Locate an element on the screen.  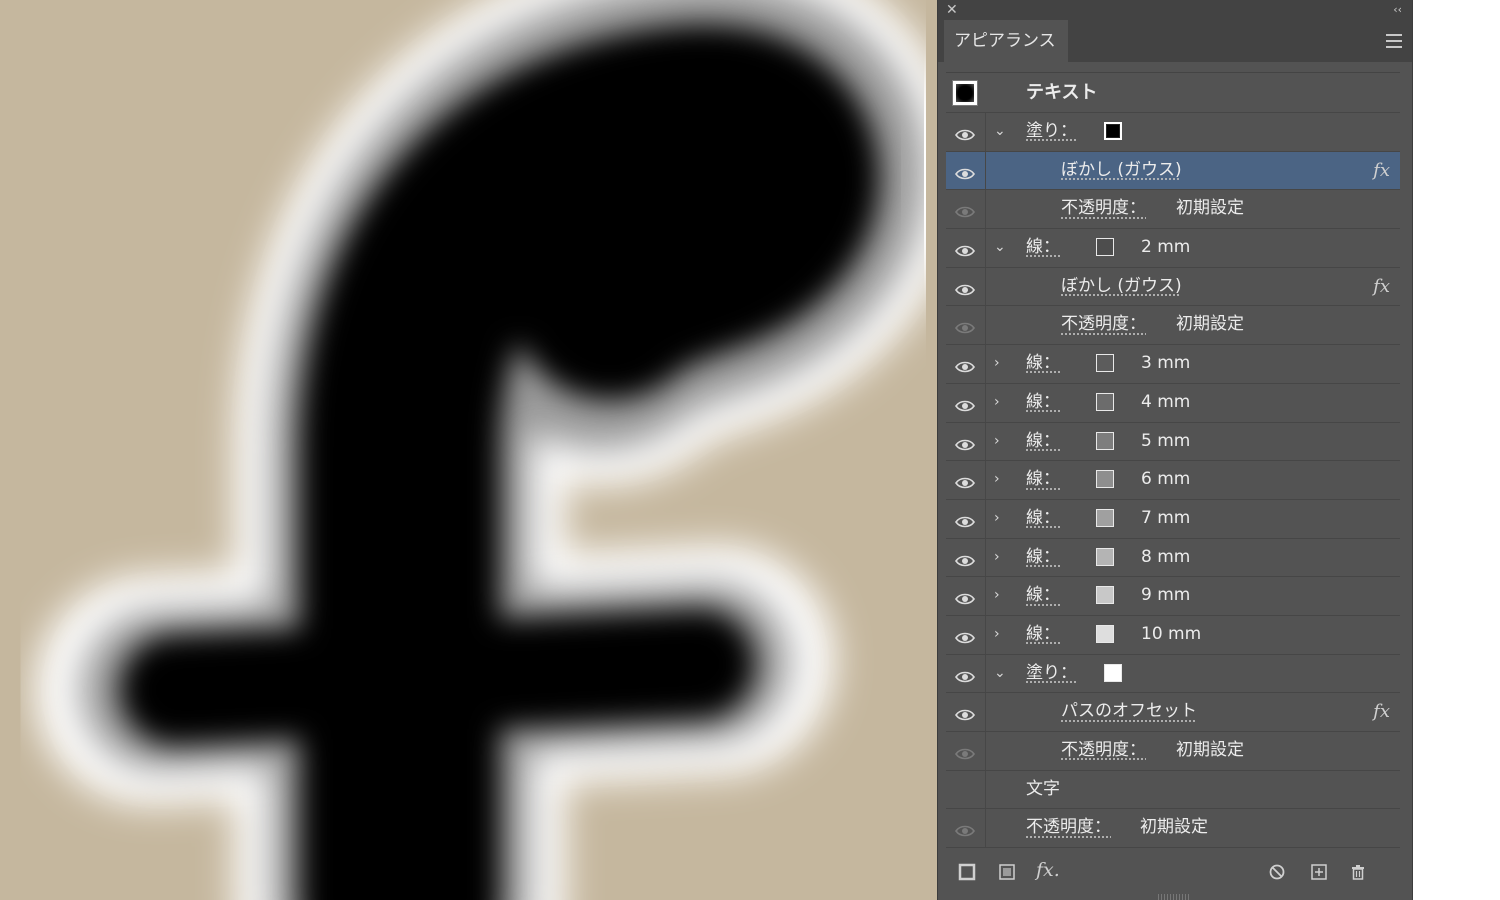
add-effect-icon: fx. is located at coordinates (1048, 870).